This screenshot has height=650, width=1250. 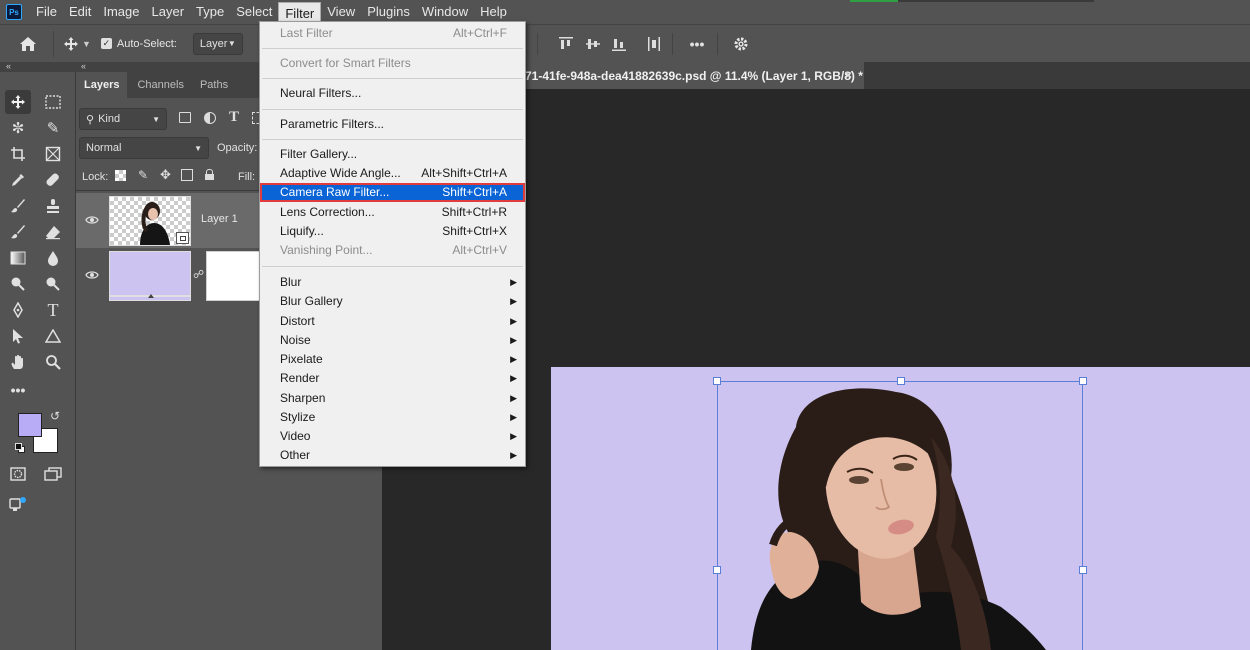 What do you see at coordinates (18, 310) in the screenshot?
I see `pen-tool-2-icon` at bounding box center [18, 310].